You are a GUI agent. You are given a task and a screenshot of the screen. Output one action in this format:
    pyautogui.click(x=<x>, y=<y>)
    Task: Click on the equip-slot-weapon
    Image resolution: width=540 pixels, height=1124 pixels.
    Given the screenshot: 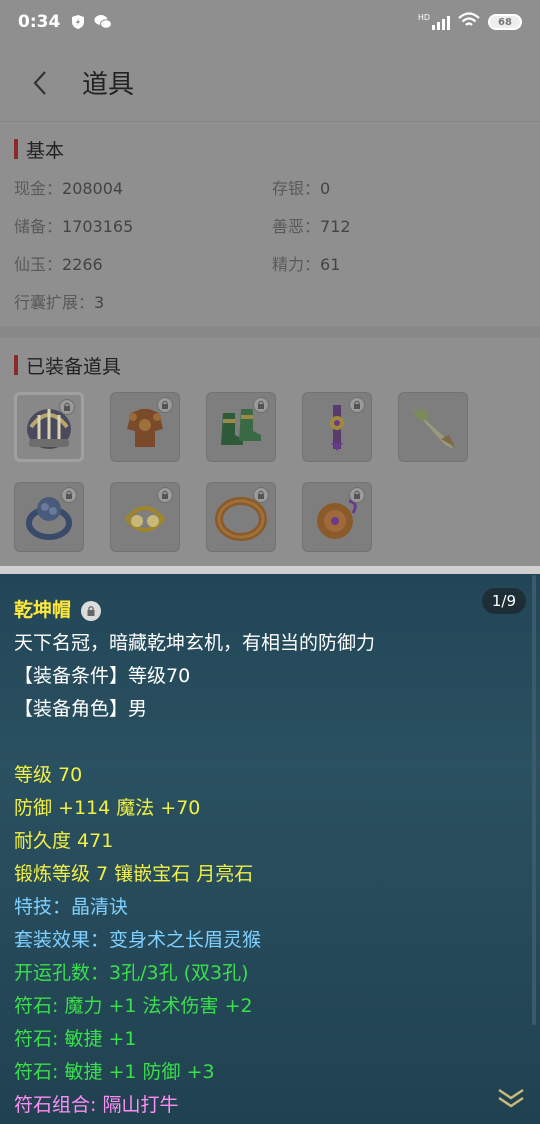 What is the action you would take?
    pyautogui.click(x=433, y=427)
    